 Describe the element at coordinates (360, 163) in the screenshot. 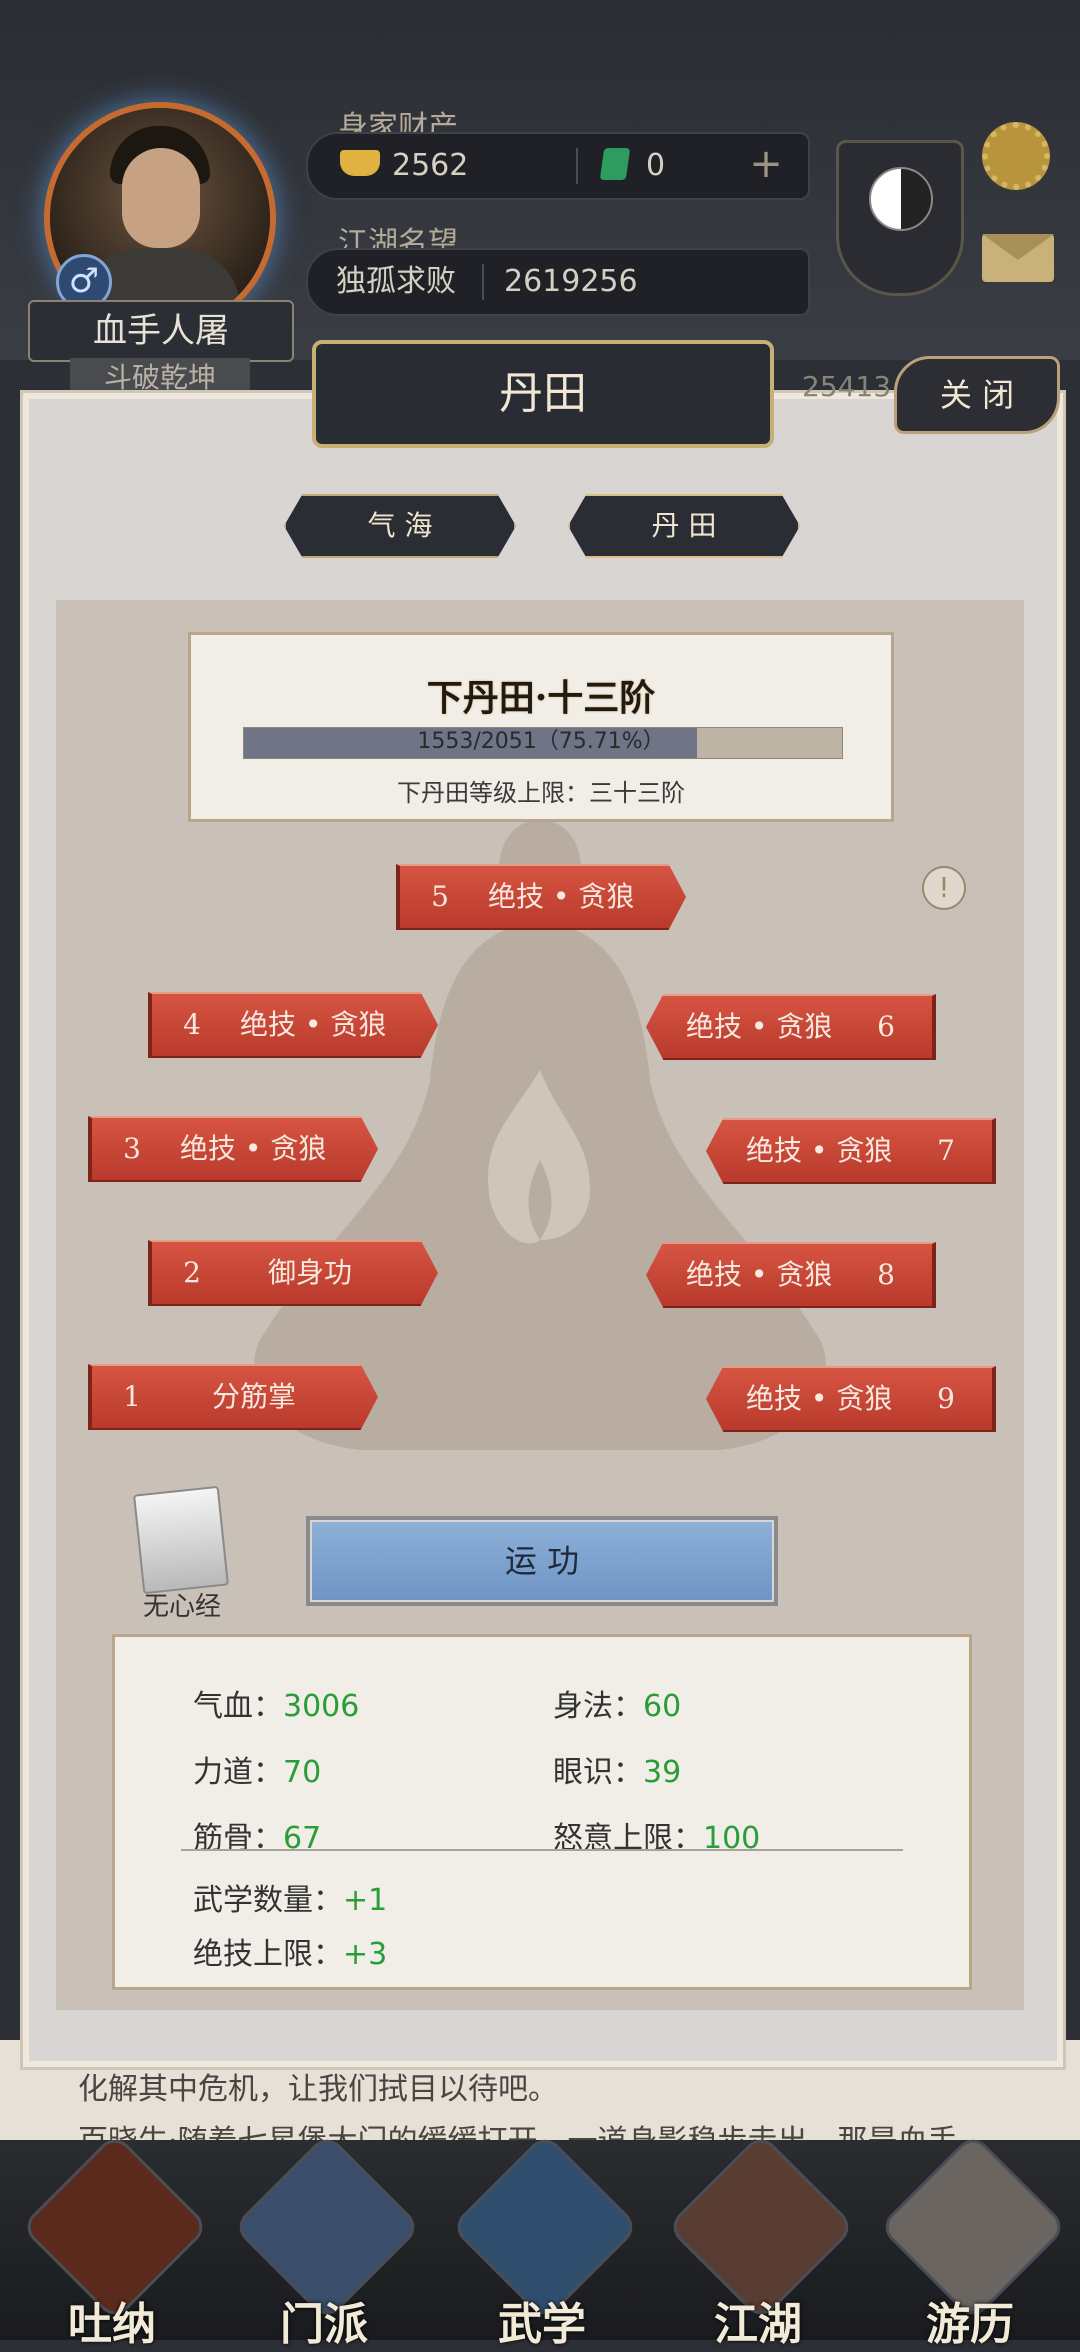

I see `gold-ingot-icon` at that location.